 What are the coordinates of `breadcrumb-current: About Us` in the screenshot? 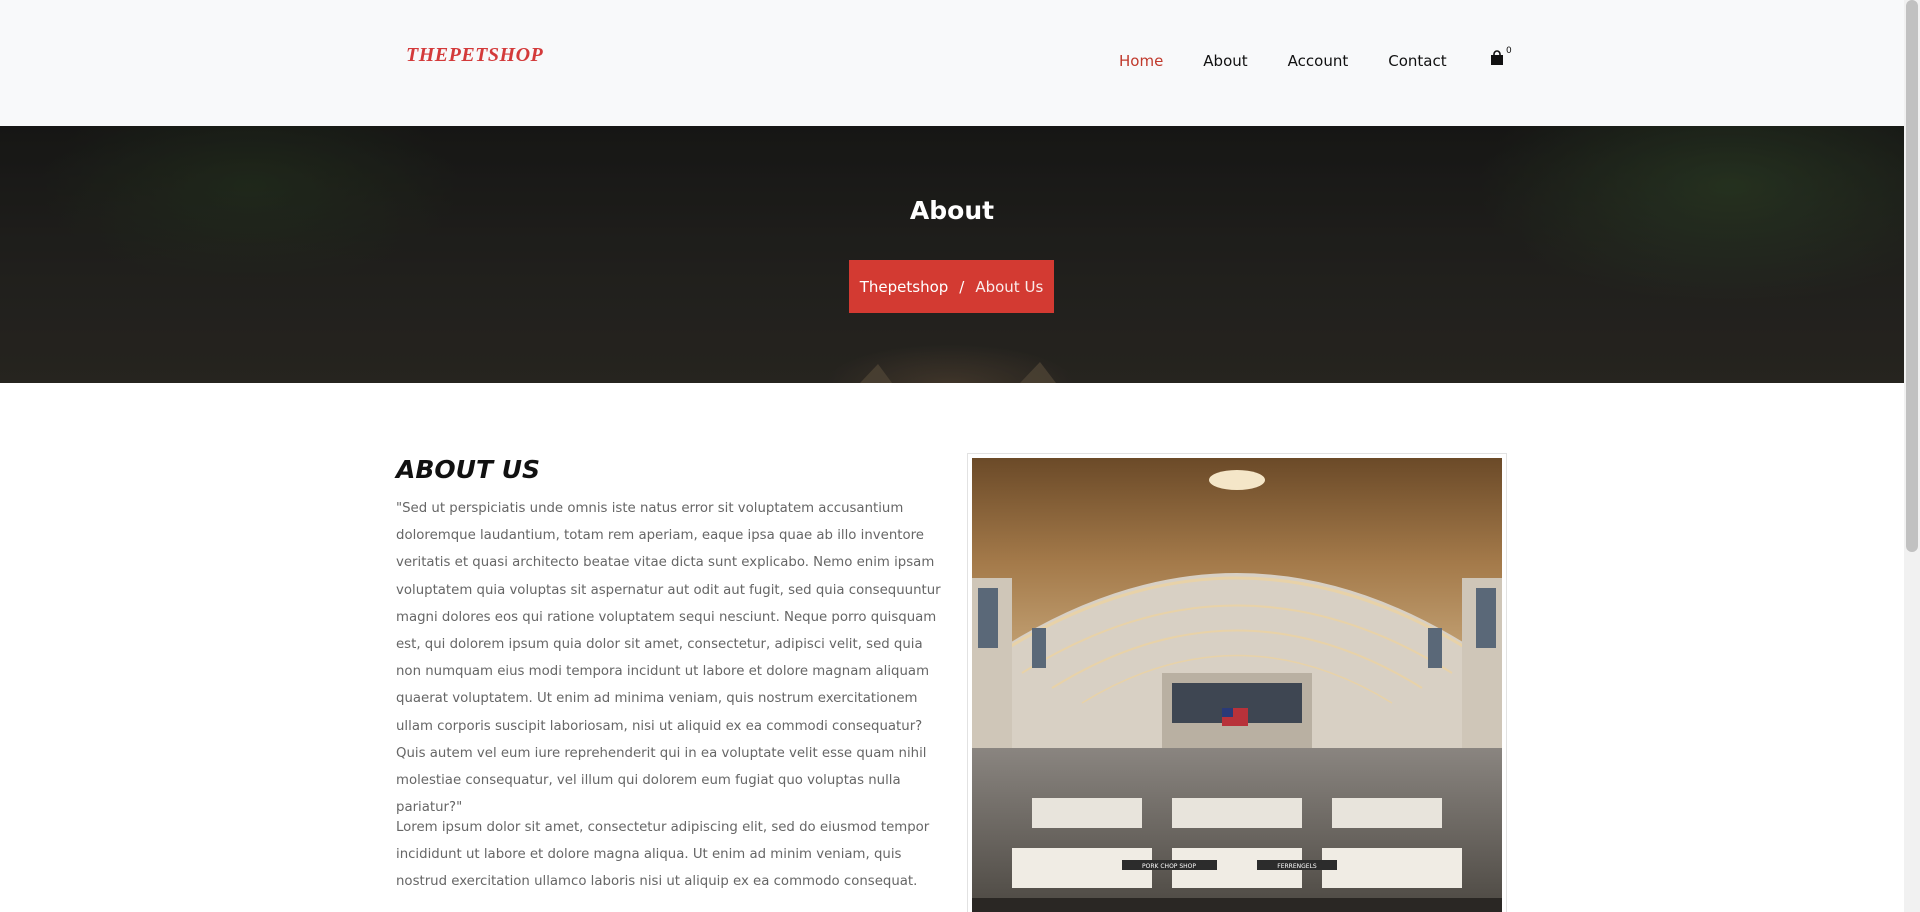 It's located at (1009, 286).